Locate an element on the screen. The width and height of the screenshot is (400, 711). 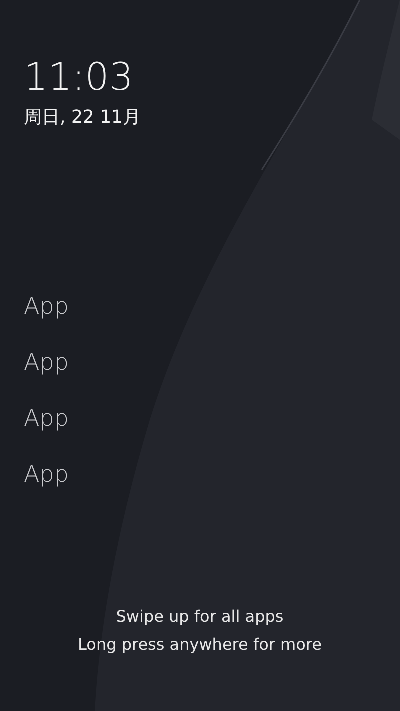
hint-text: Long press anywhere for more is located at coordinates (200, 645).